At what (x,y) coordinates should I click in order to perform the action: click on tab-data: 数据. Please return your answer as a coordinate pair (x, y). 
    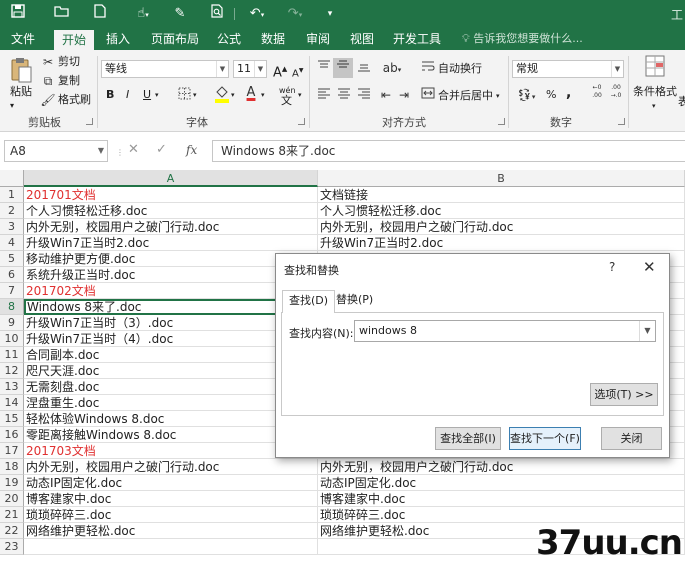
    Looking at the image, I should click on (273, 39).